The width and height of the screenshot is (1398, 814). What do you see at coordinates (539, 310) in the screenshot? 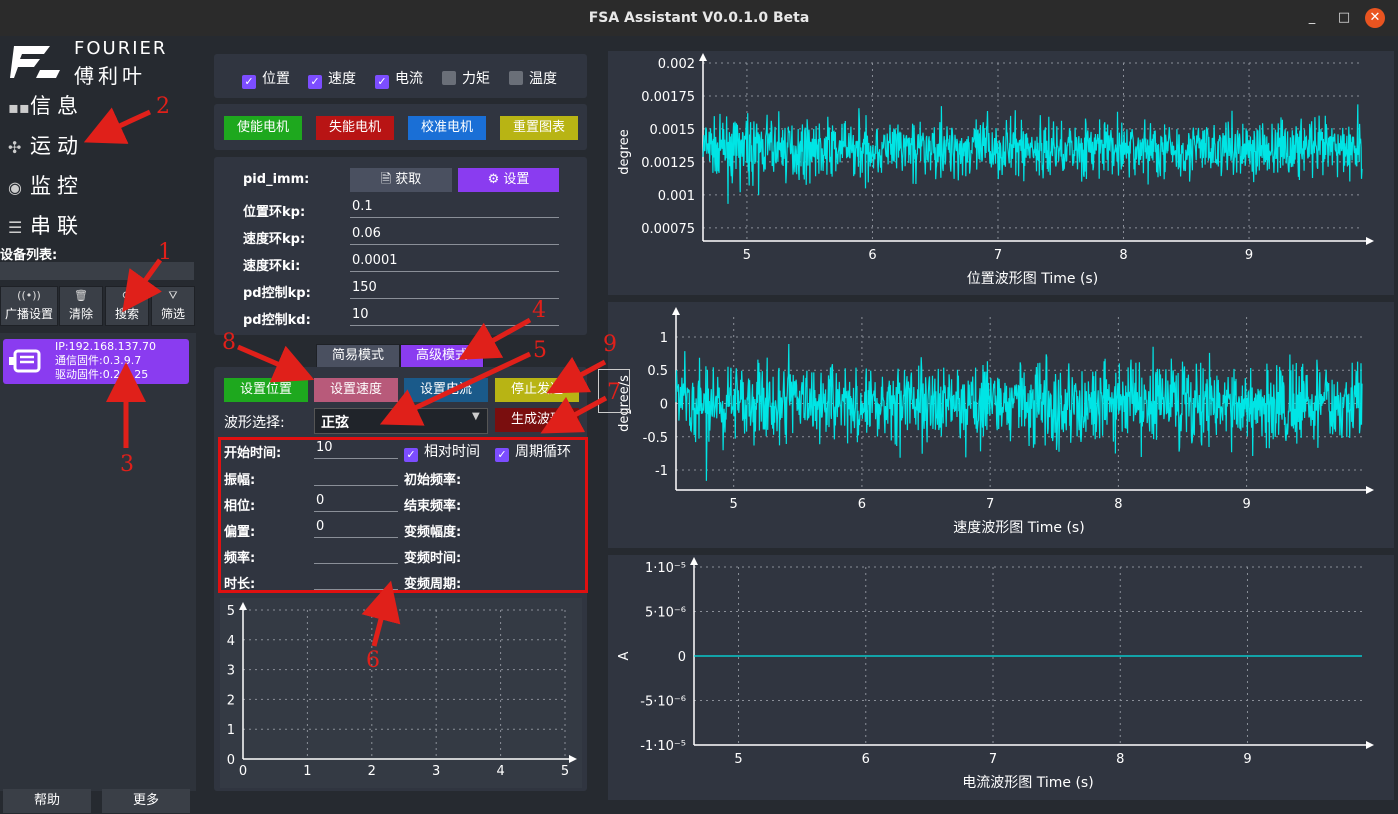
I see `annotation-label: 4` at bounding box center [539, 310].